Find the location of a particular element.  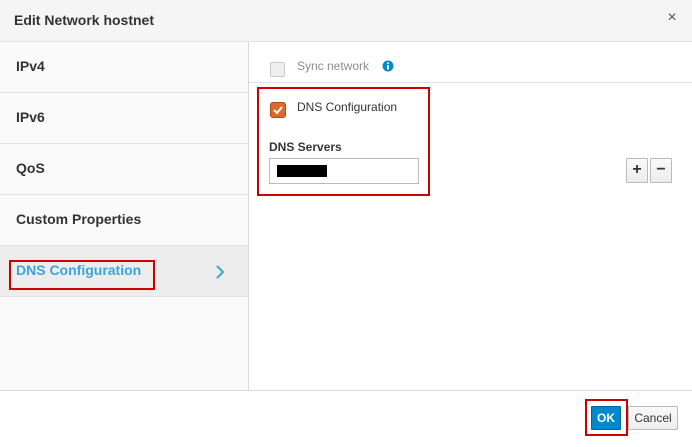

sidebar-item-custom-properties: Custom Properties is located at coordinates (124, 220).